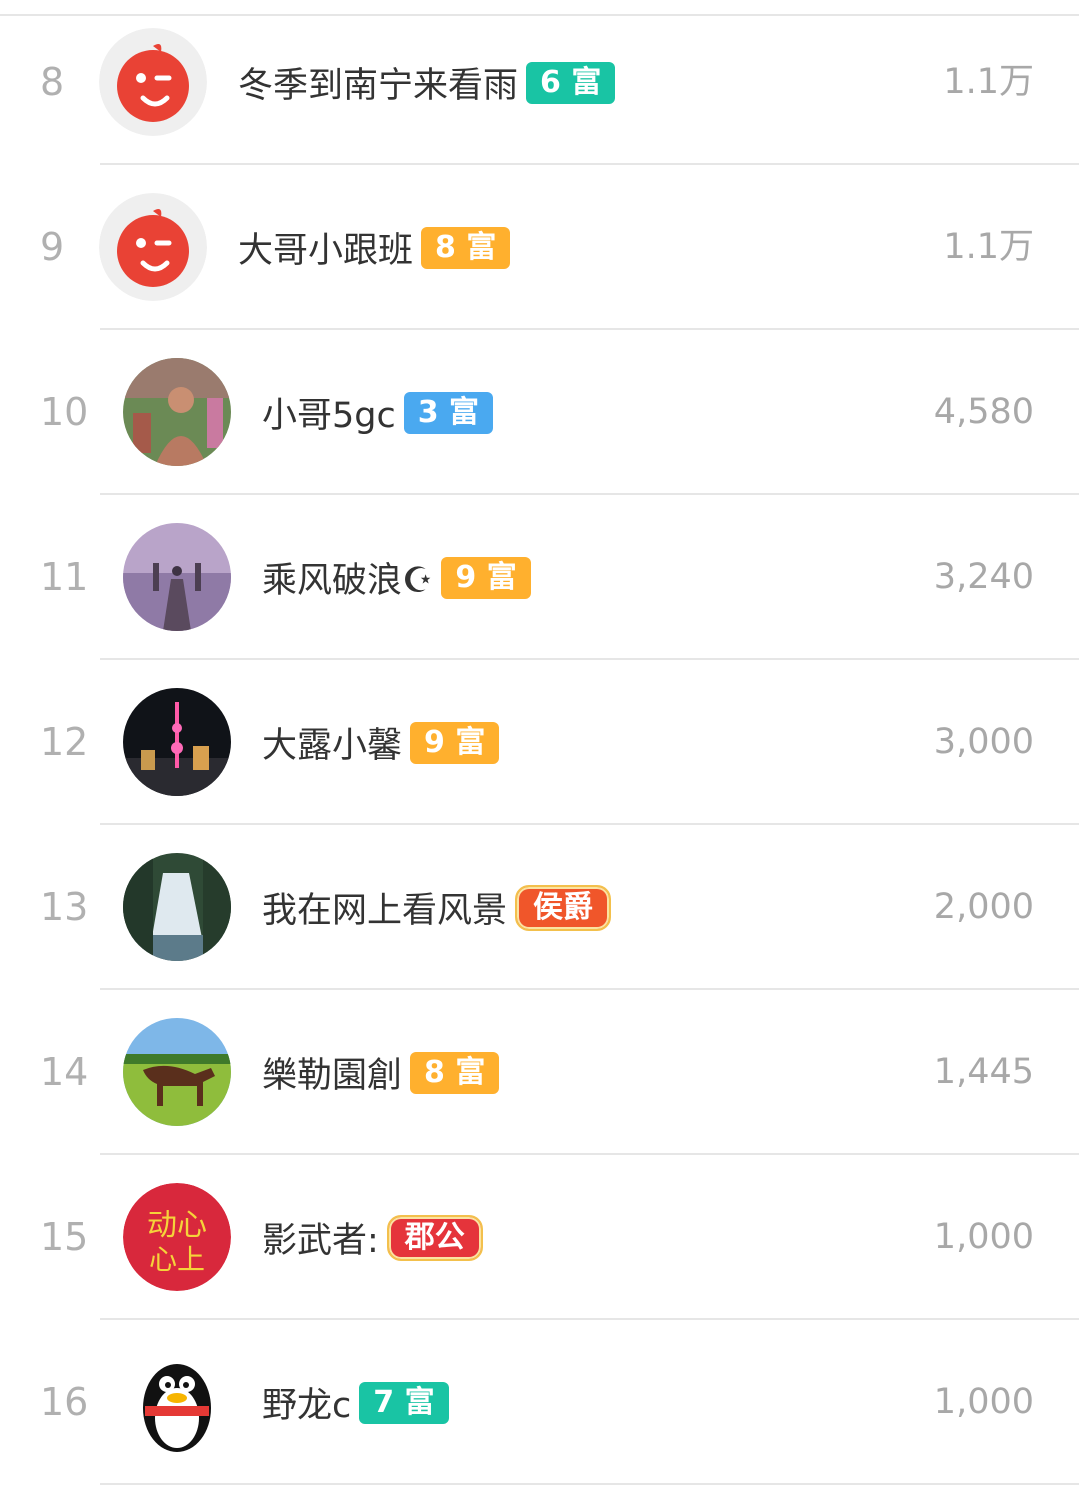  What do you see at coordinates (64, 1237) in the screenshot?
I see `rank-number: 15` at bounding box center [64, 1237].